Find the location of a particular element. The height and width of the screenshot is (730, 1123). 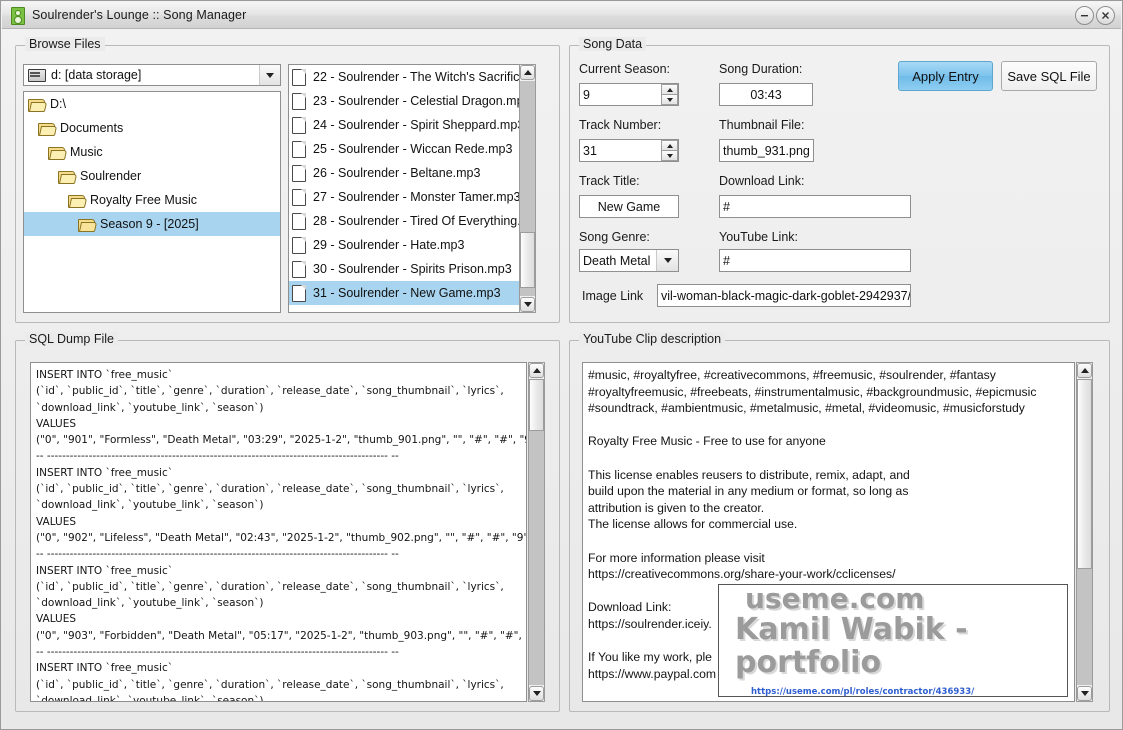

sql-dump-scrollbar is located at coordinates (536, 532).